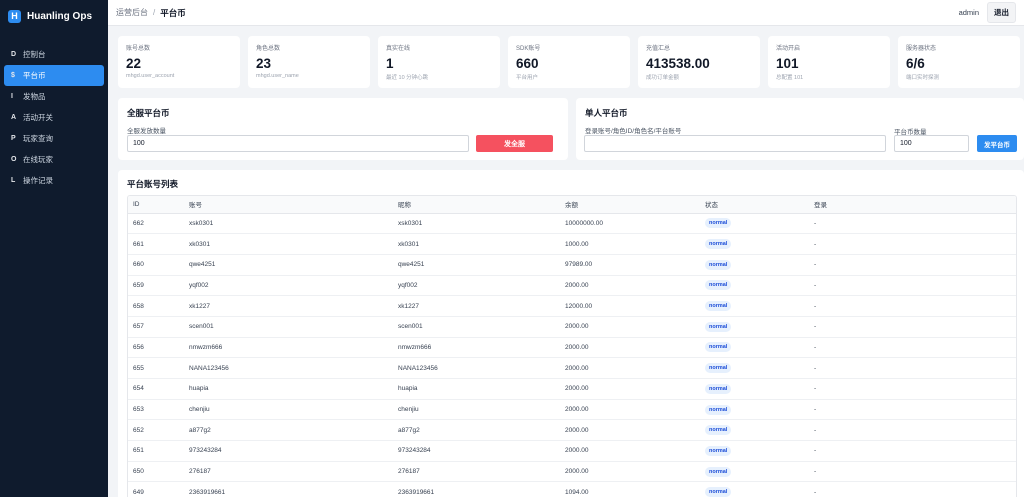 This screenshot has width=1024, height=497. I want to click on table-row: 652 a877g2 a877g2 2000.00 normal -, so click(572, 430).